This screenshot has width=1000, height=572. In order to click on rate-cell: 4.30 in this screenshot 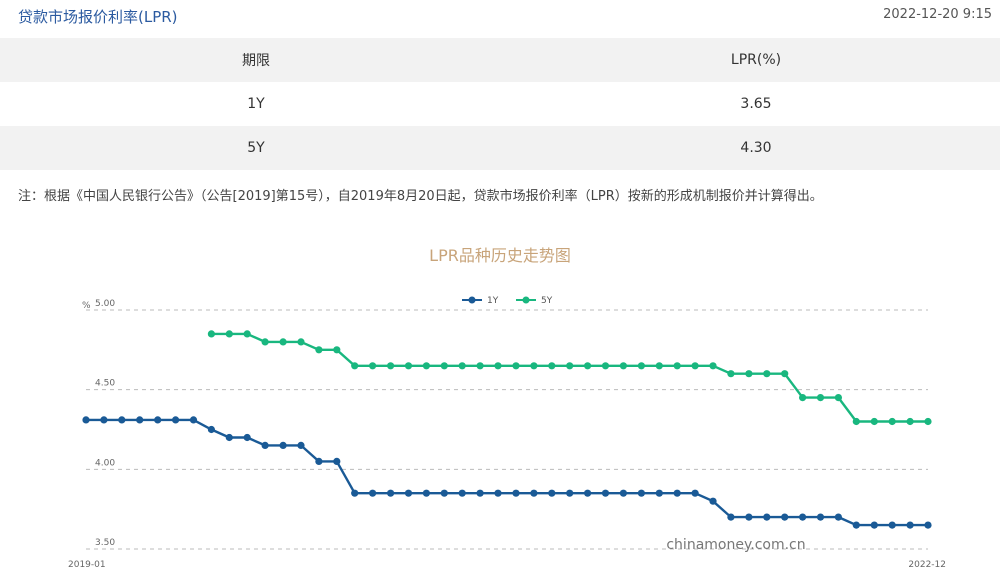, I will do `click(756, 148)`.